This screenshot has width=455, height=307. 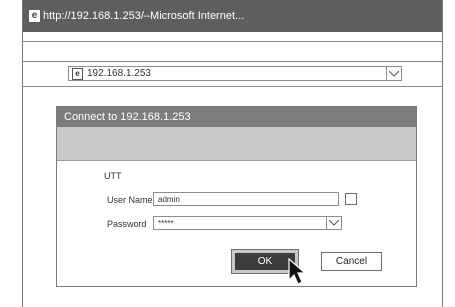 What do you see at coordinates (351, 261) in the screenshot?
I see `cancel-button: Cancel` at bounding box center [351, 261].